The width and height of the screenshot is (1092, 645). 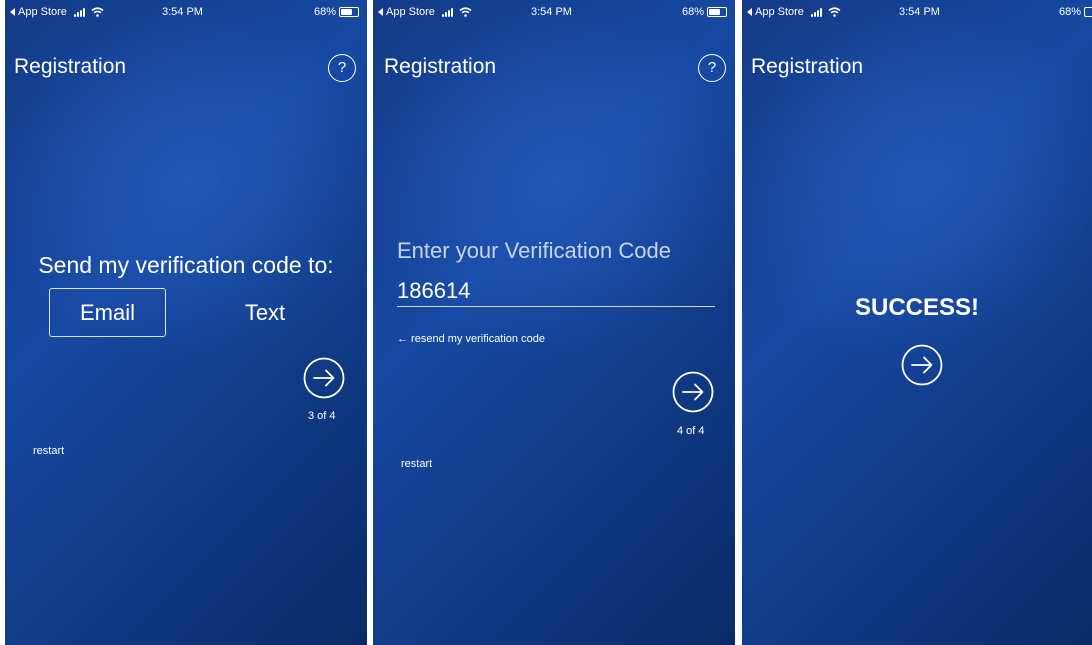 What do you see at coordinates (322, 416) in the screenshot?
I see `step-indicator: 3 of 4` at bounding box center [322, 416].